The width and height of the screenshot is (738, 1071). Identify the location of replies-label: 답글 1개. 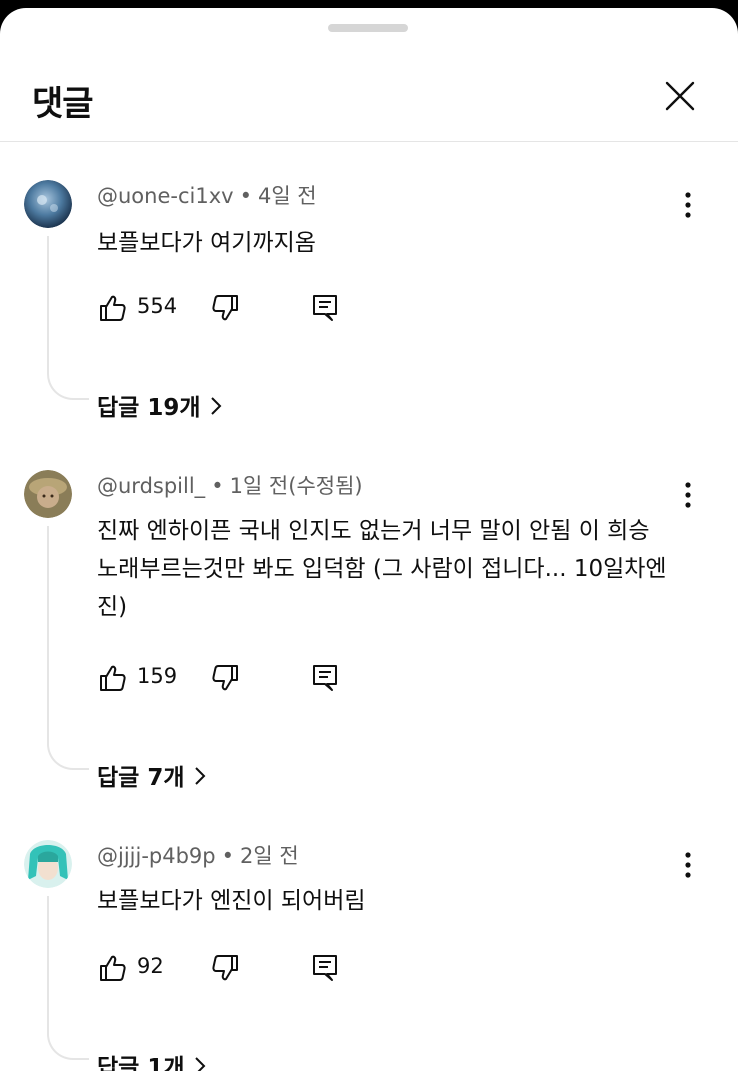
(141, 1063).